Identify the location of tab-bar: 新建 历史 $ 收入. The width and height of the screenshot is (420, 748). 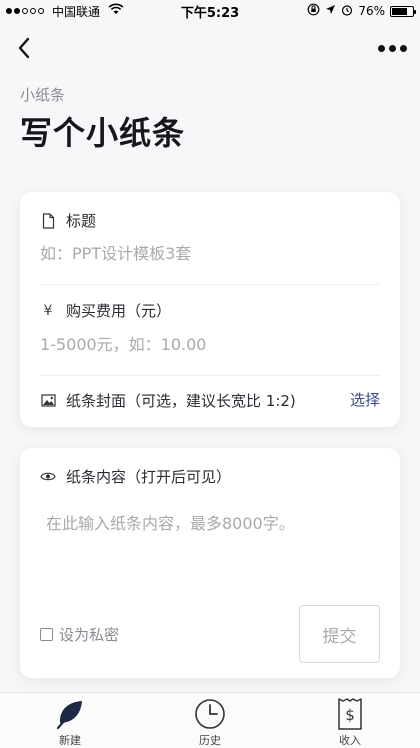
(210, 720).